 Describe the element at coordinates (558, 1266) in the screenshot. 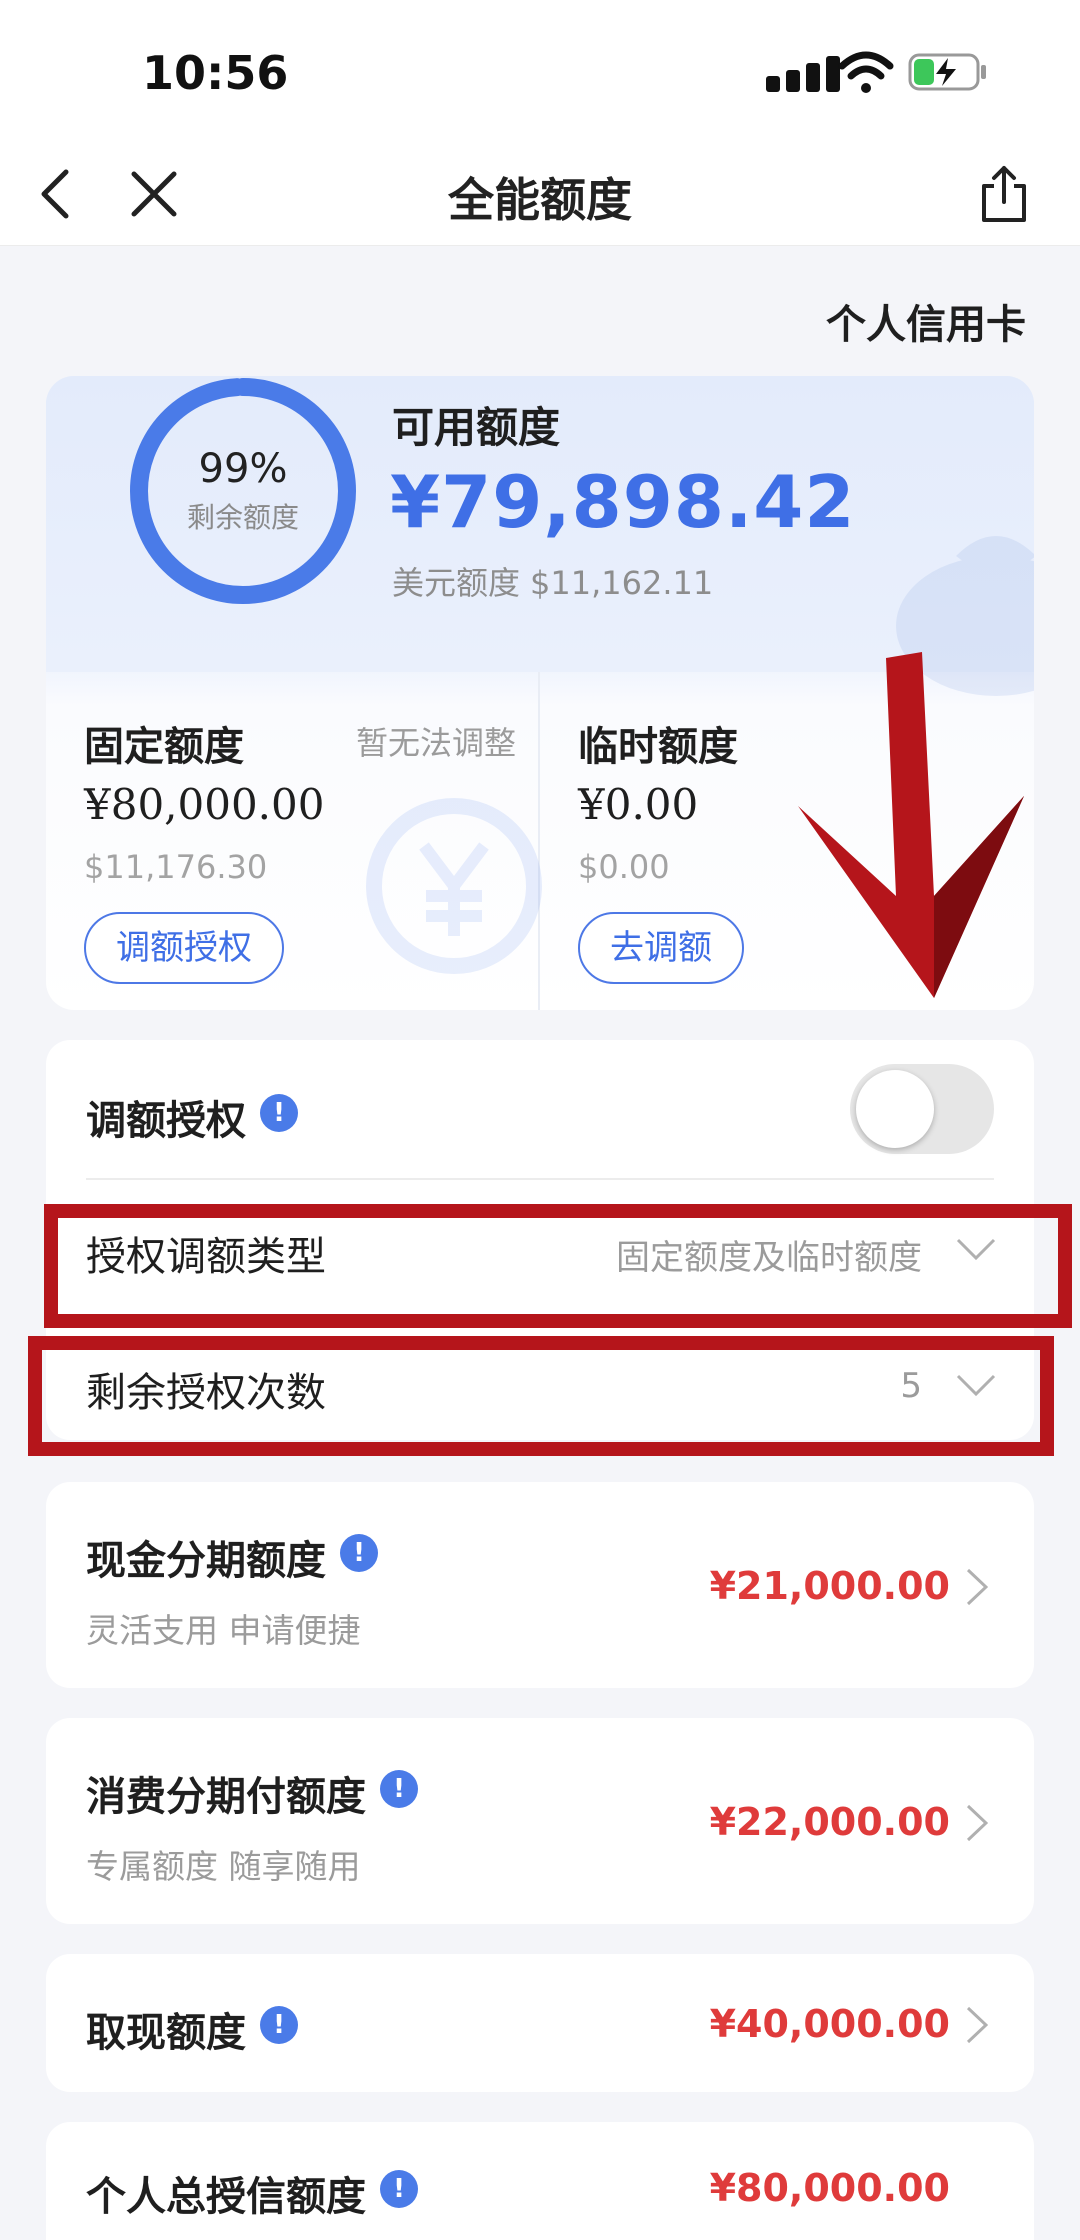

I see `highlight-box-authorization-type` at that location.